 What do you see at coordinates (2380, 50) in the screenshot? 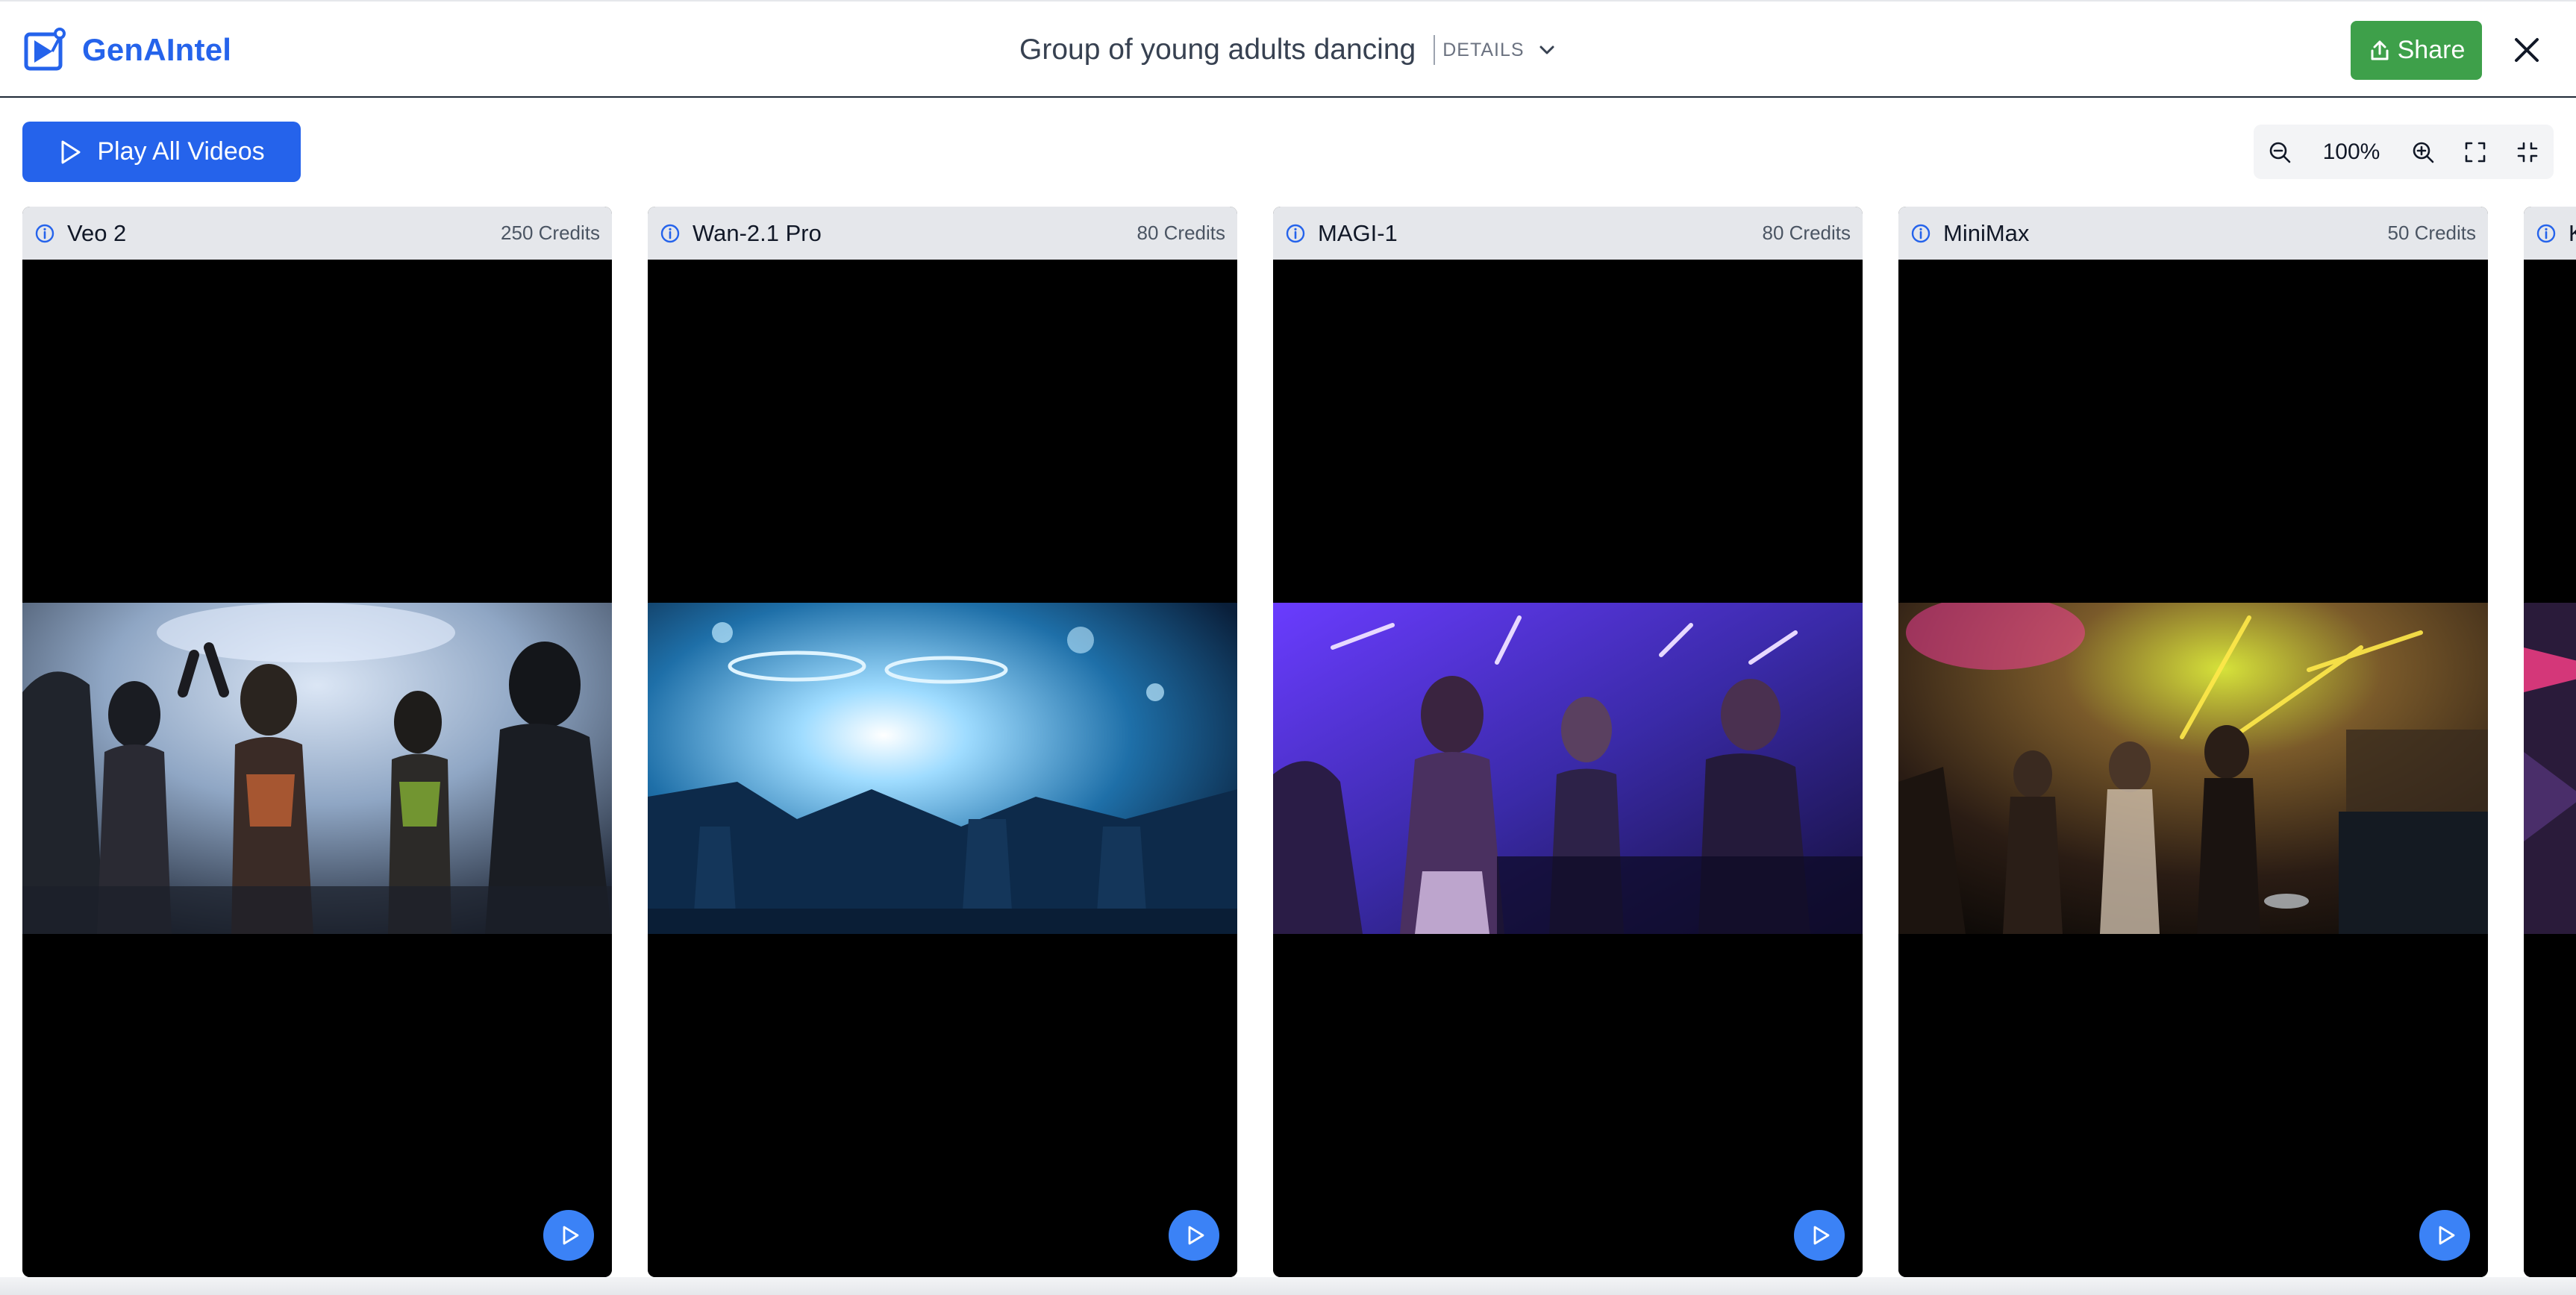
I see `share-upload-icon` at bounding box center [2380, 50].